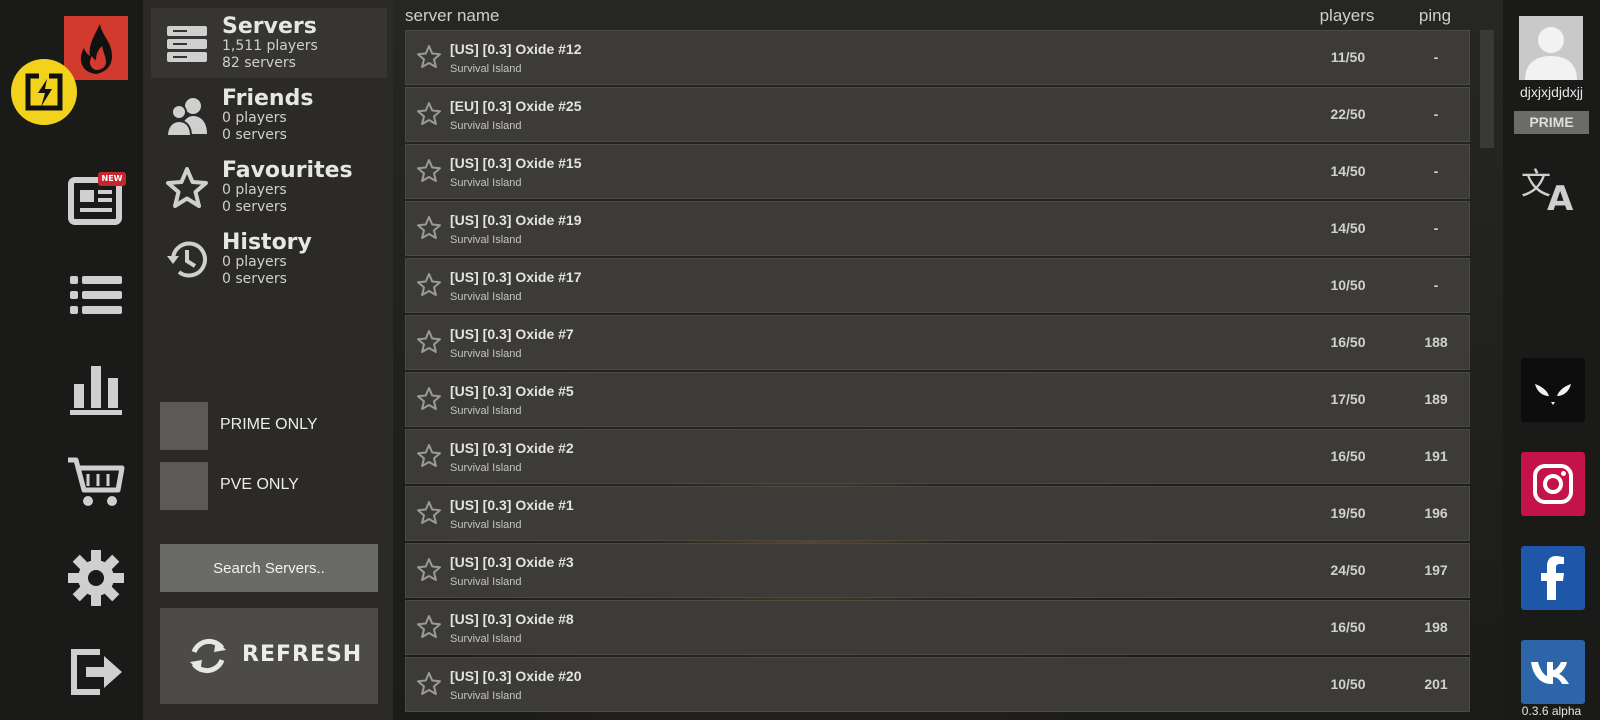 The height and width of the screenshot is (720, 1600). What do you see at coordinates (1487, 89) in the screenshot?
I see `server-list-scrollbar` at bounding box center [1487, 89].